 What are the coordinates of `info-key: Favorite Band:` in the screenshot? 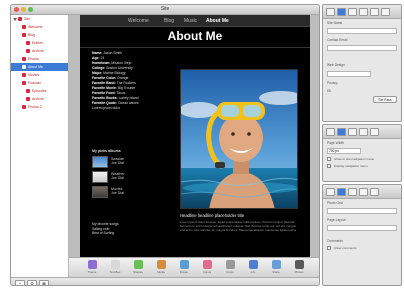 It's located at (104, 83).